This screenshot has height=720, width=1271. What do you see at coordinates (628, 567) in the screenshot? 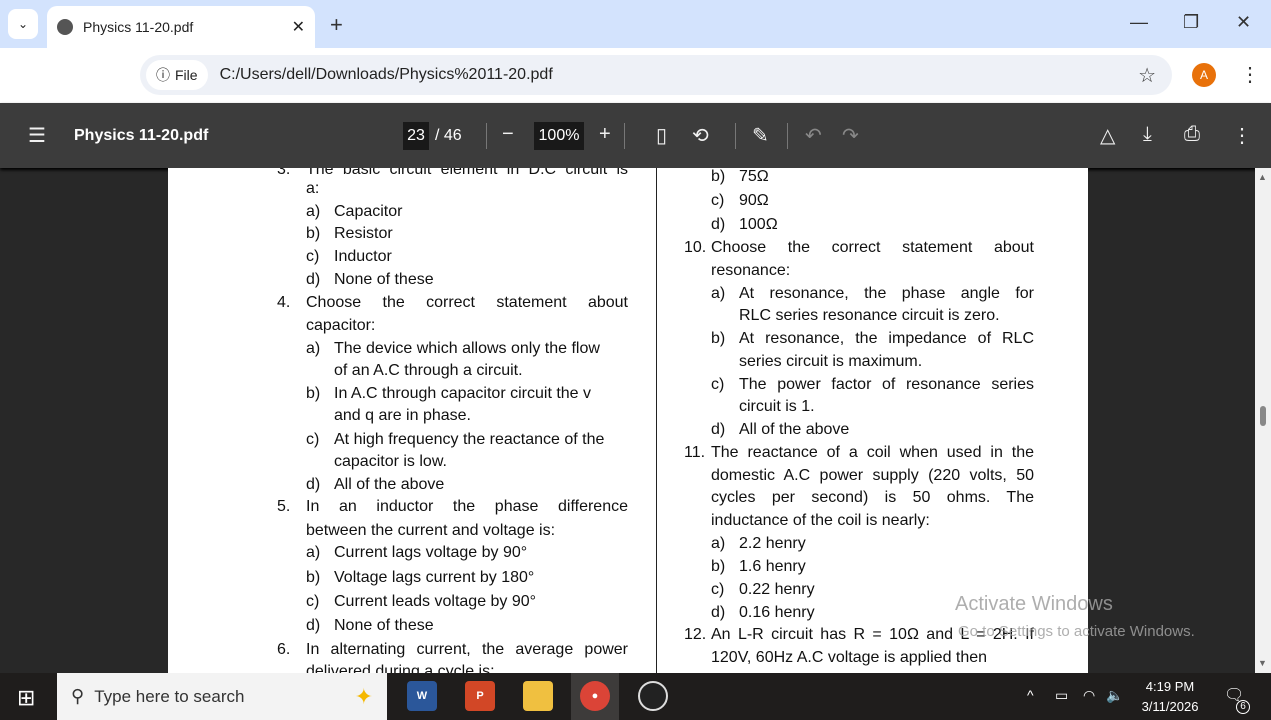
I see `text-line: b) 1.6 henry` at bounding box center [628, 567].